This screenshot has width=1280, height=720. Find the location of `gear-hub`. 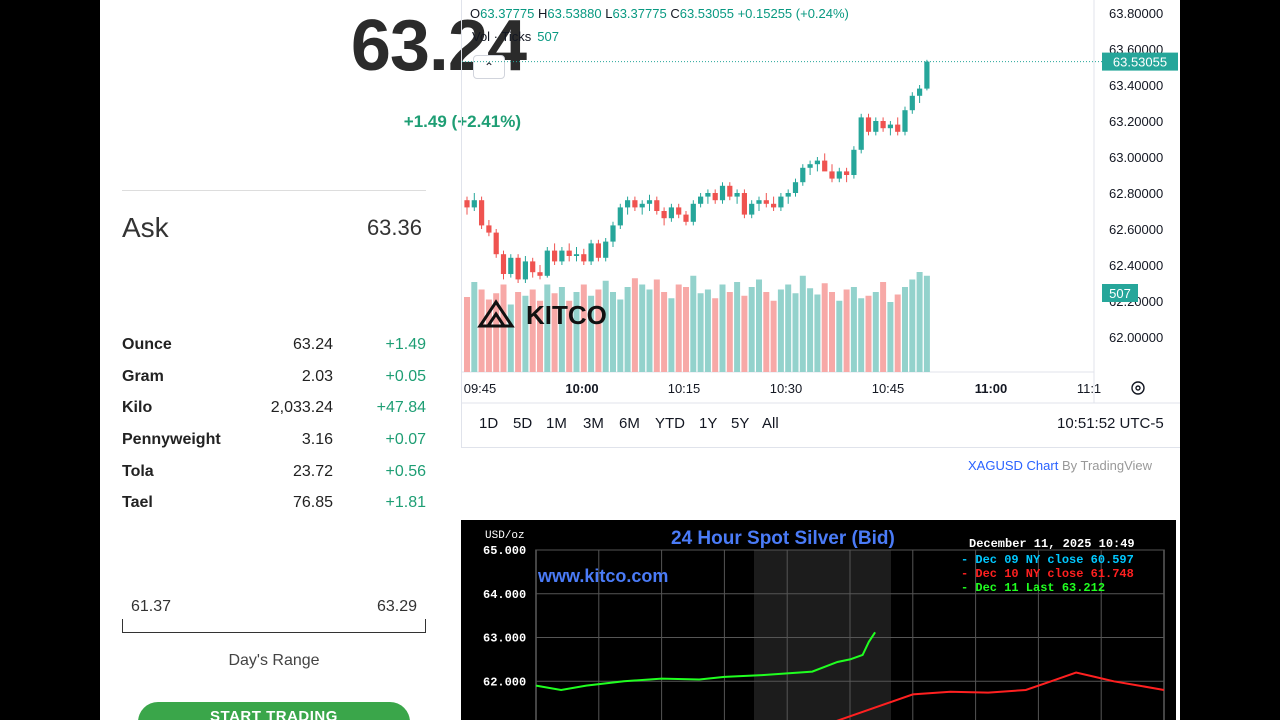

gear-hub is located at coordinates (1138, 388).